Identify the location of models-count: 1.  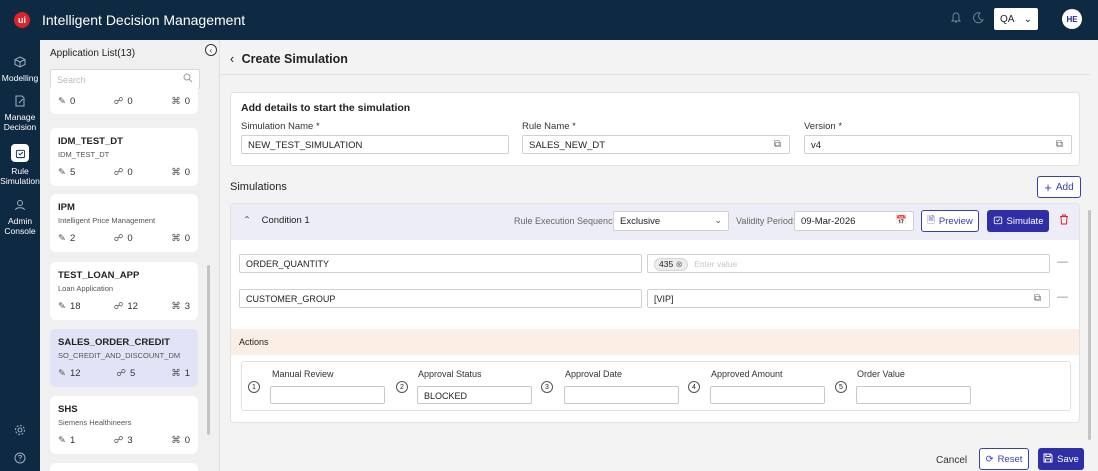
(187, 373).